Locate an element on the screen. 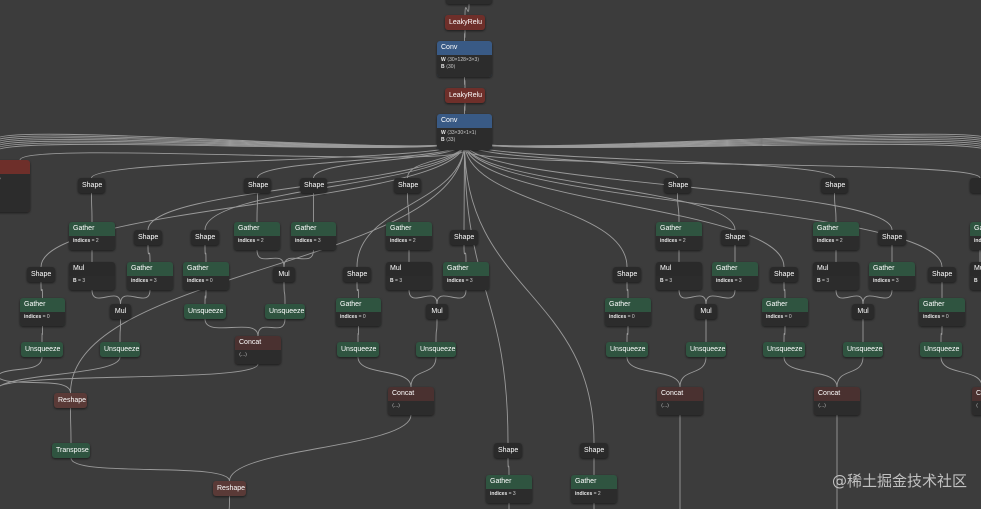 This screenshot has height=509, width=981. node-gather-ga-a3: Gather indices = 0 is located at coordinates (42, 312).